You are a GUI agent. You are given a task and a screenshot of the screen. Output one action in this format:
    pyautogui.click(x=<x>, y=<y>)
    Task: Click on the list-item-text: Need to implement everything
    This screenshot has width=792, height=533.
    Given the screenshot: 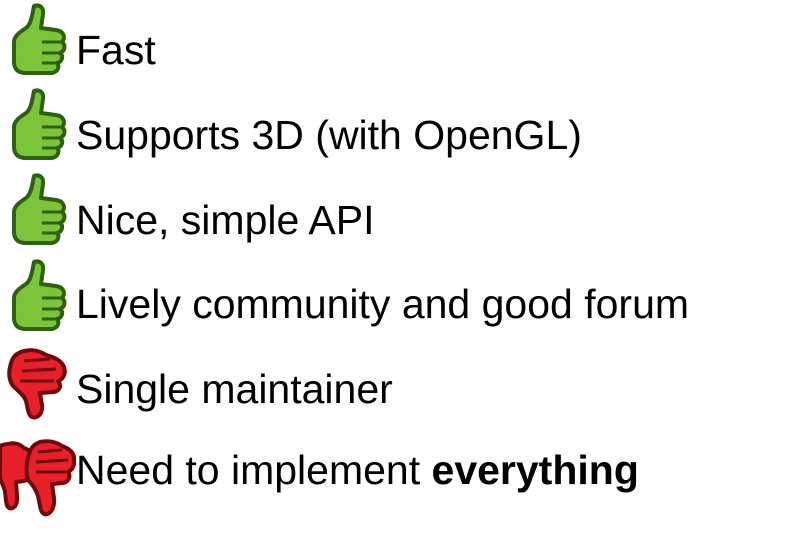 What is the action you would take?
    pyautogui.click(x=357, y=470)
    